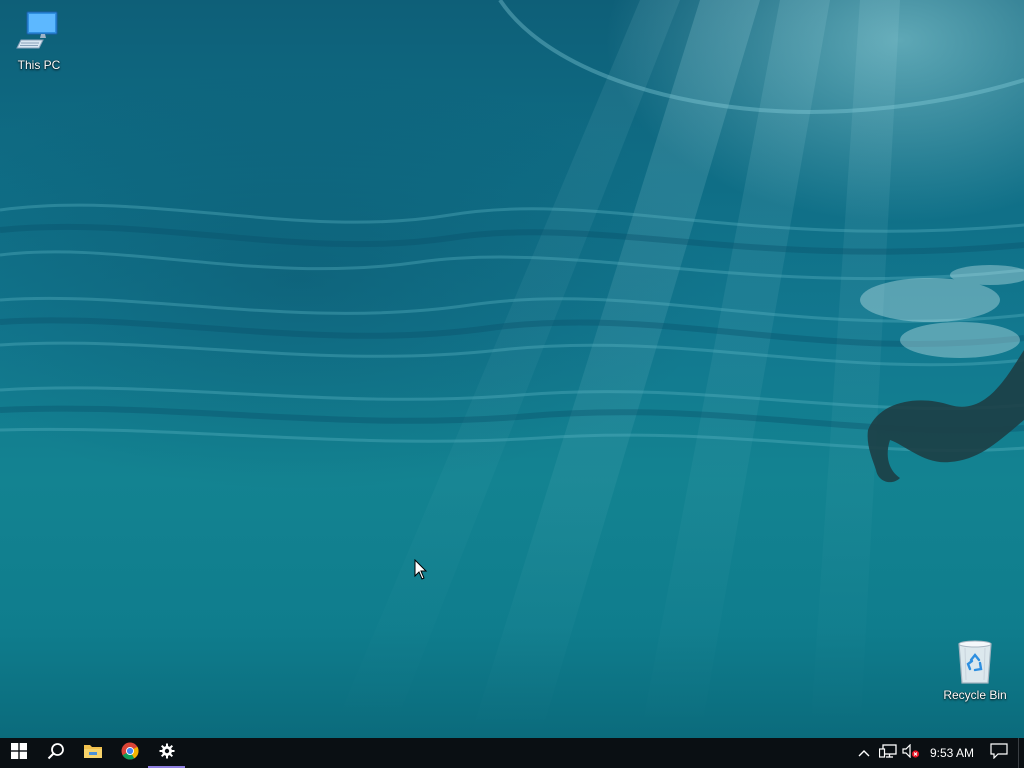 Image resolution: width=1024 pixels, height=768 pixels. What do you see at coordinates (945, 416) in the screenshot?
I see `swimmer-silhouette` at bounding box center [945, 416].